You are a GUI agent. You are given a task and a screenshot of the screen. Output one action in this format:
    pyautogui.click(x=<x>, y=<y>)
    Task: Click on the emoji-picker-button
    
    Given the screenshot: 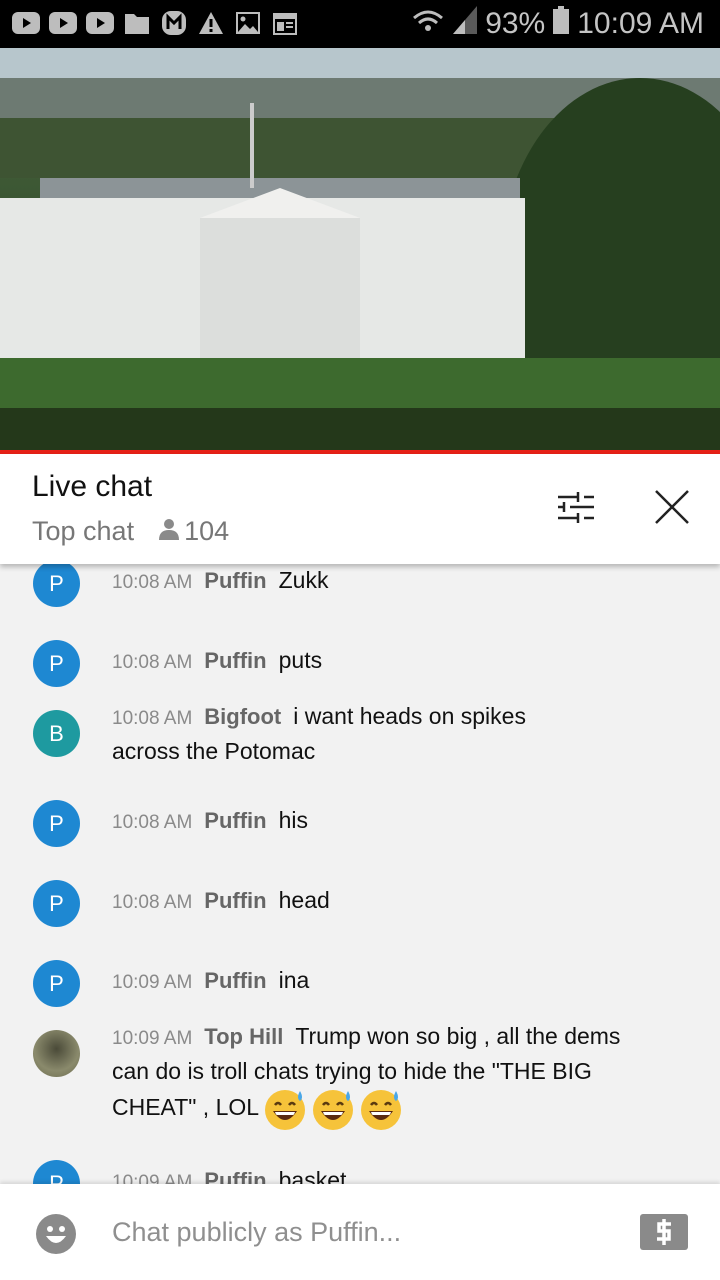 What is the action you would take?
    pyautogui.click(x=56, y=1234)
    